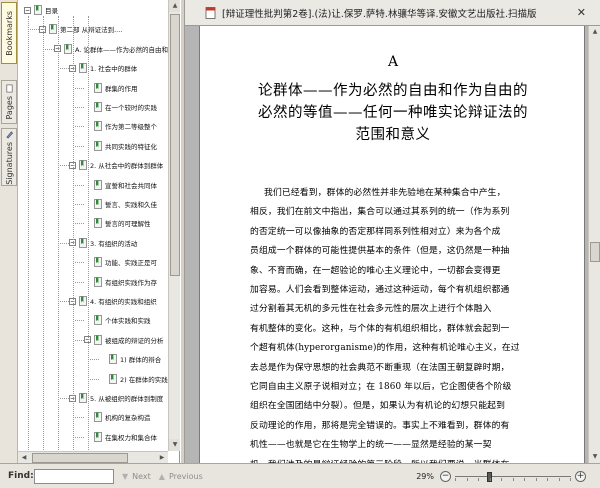 This screenshot has width=600, height=488. What do you see at coordinates (120, 204) in the screenshot?
I see `bookmark-item: 誓言、实践和久佳` at bounding box center [120, 204].